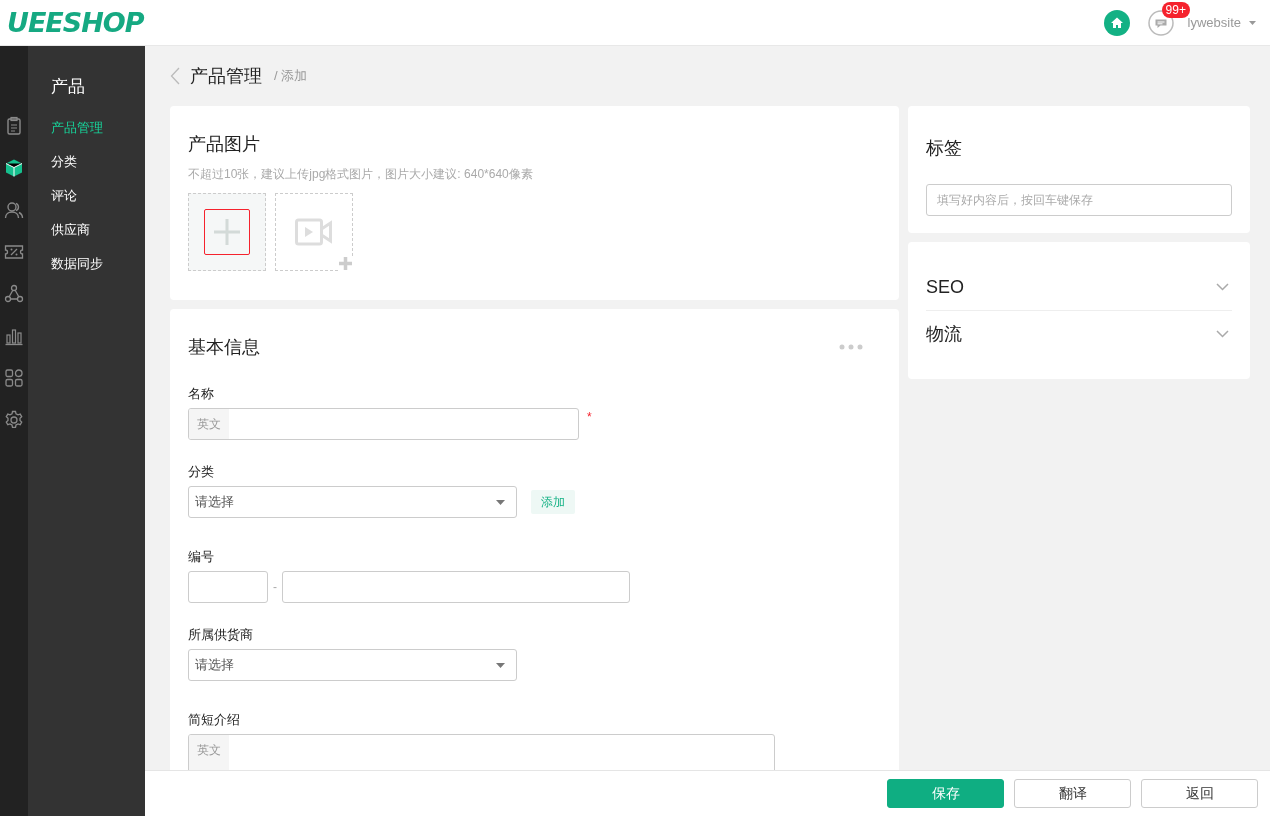 This screenshot has height=816, width=1270. What do you see at coordinates (98, 135) in the screenshot?
I see `sidebar-item: 产品管理` at bounding box center [98, 135].